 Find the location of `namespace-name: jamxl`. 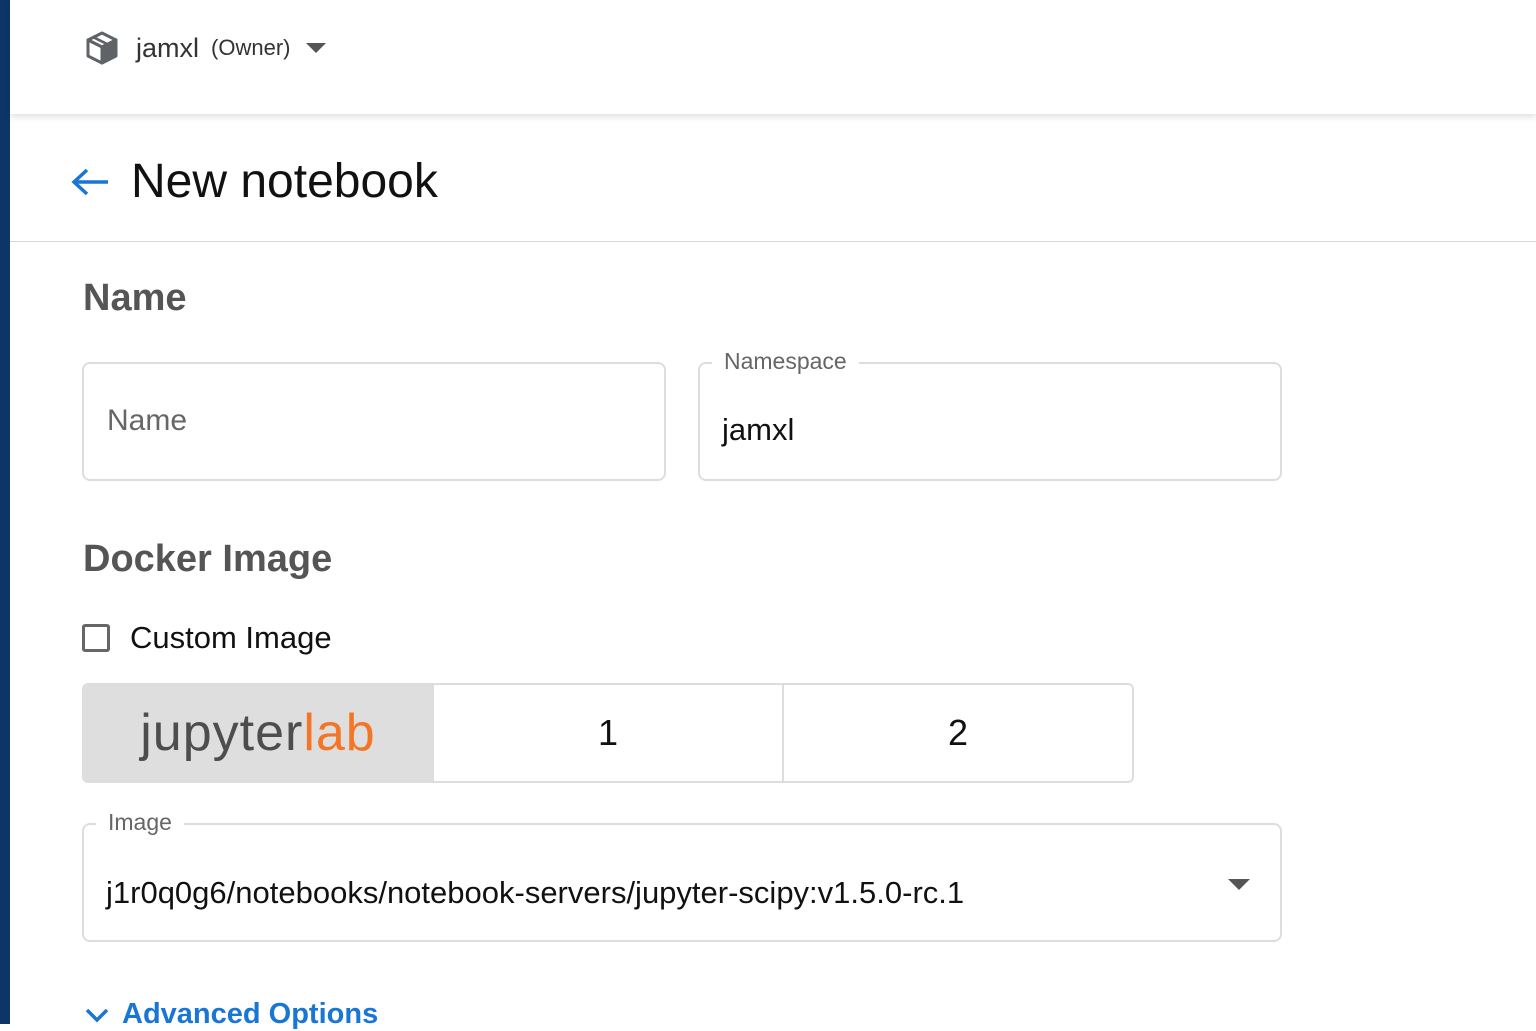

namespace-name: jamxl is located at coordinates (168, 47).